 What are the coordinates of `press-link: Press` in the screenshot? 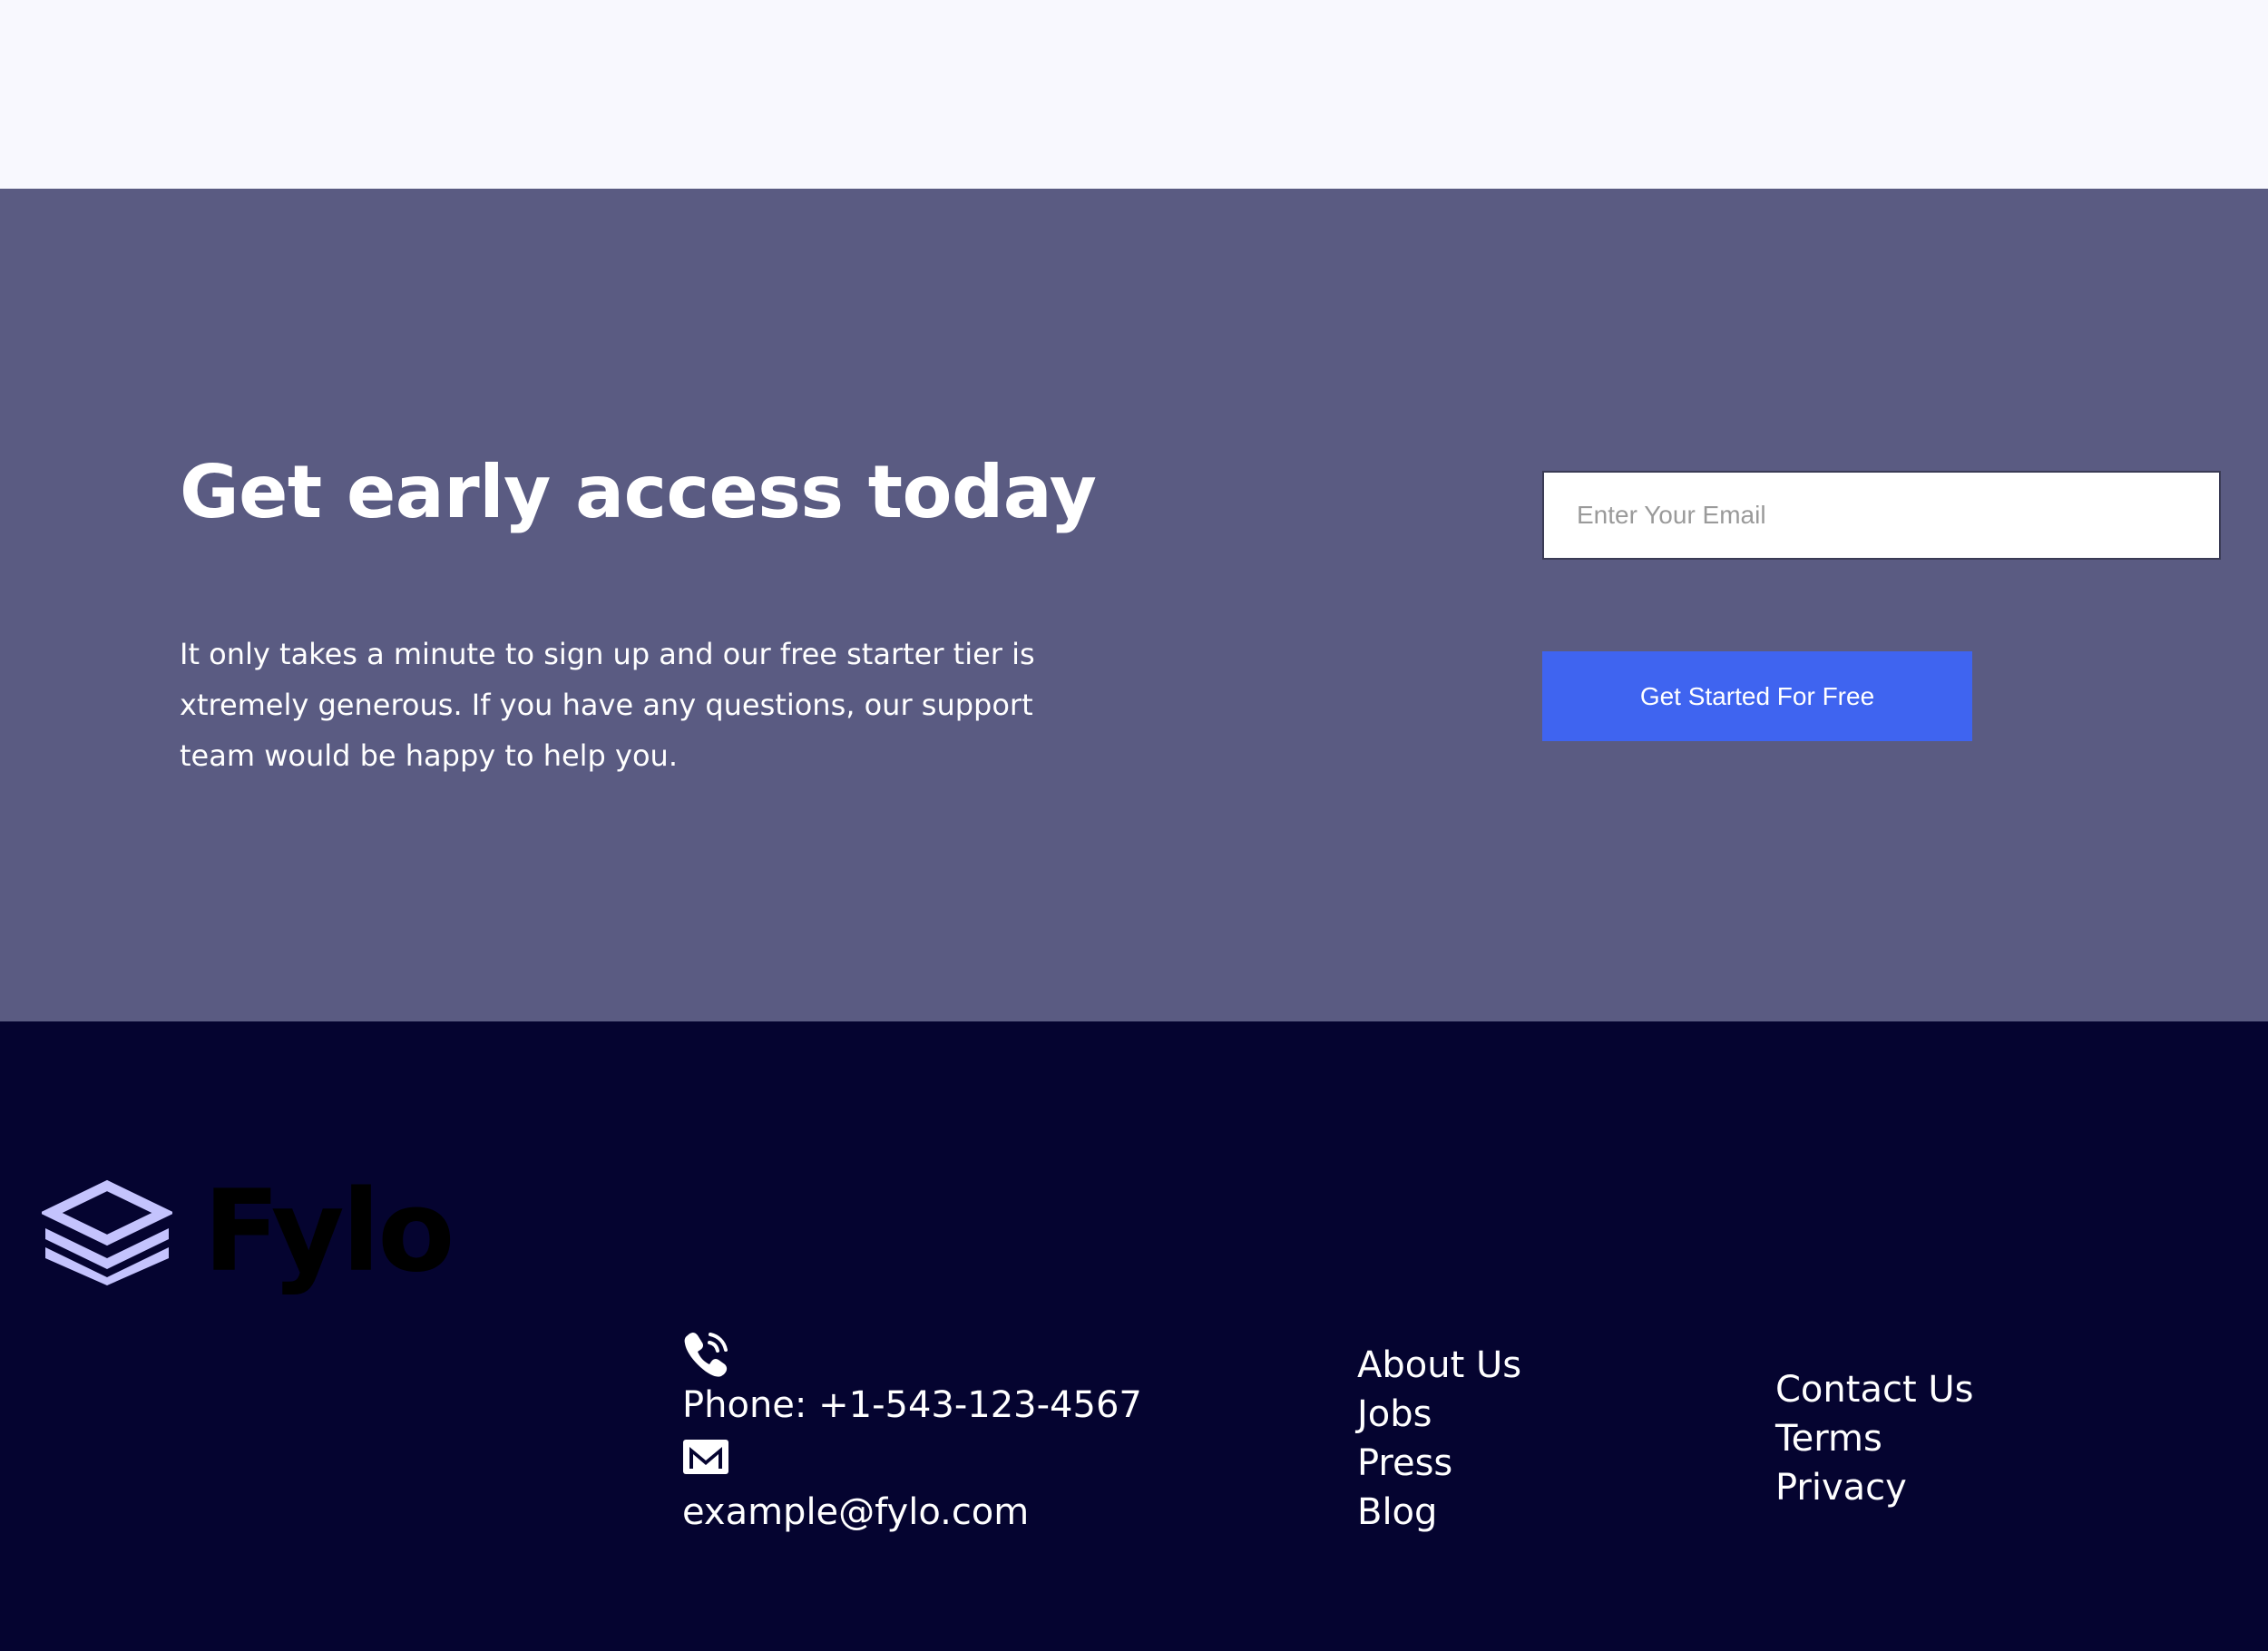 It's located at (1439, 1464).